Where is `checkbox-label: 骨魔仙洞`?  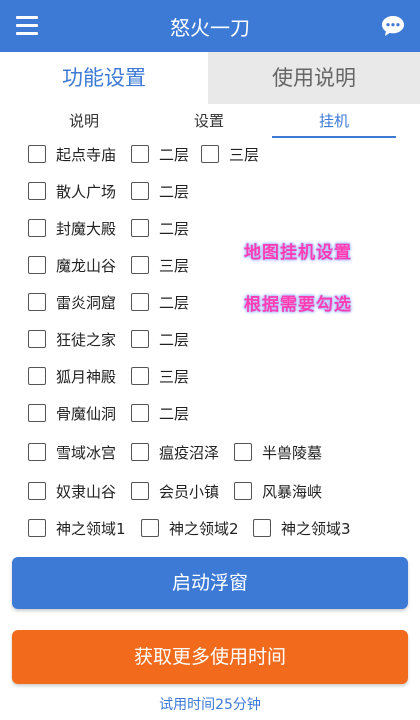 checkbox-label: 骨魔仙洞 is located at coordinates (86, 413).